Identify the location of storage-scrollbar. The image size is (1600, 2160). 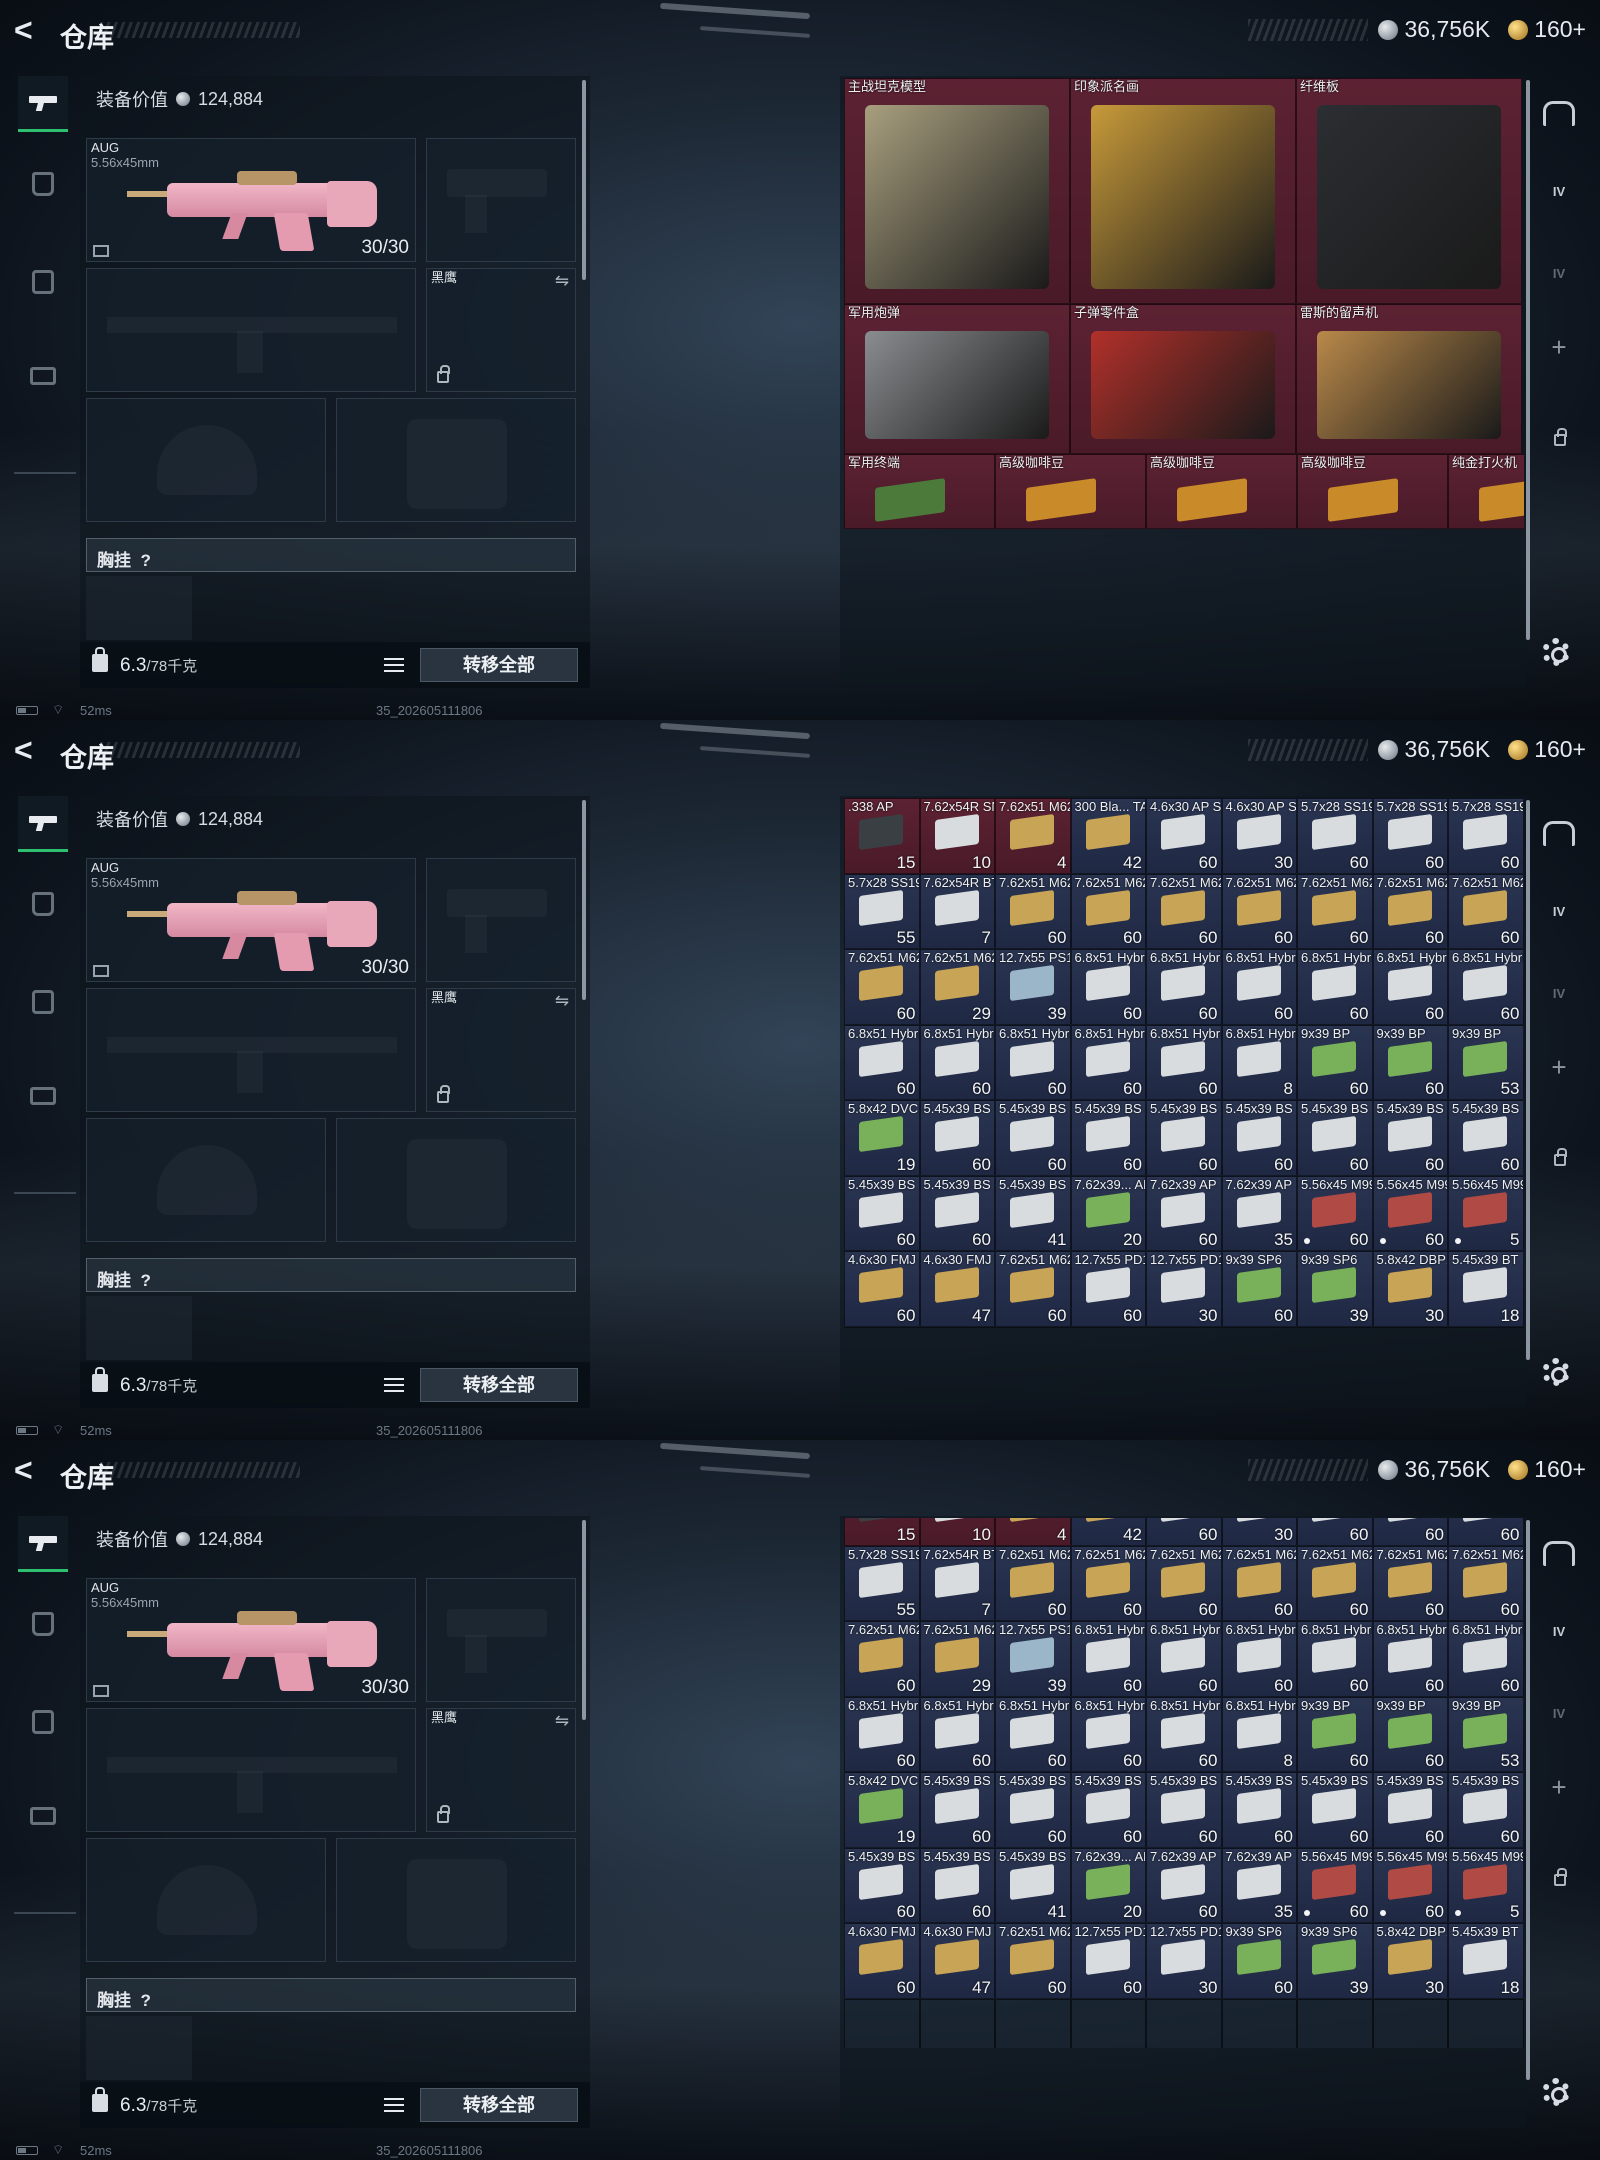
(1528, 360).